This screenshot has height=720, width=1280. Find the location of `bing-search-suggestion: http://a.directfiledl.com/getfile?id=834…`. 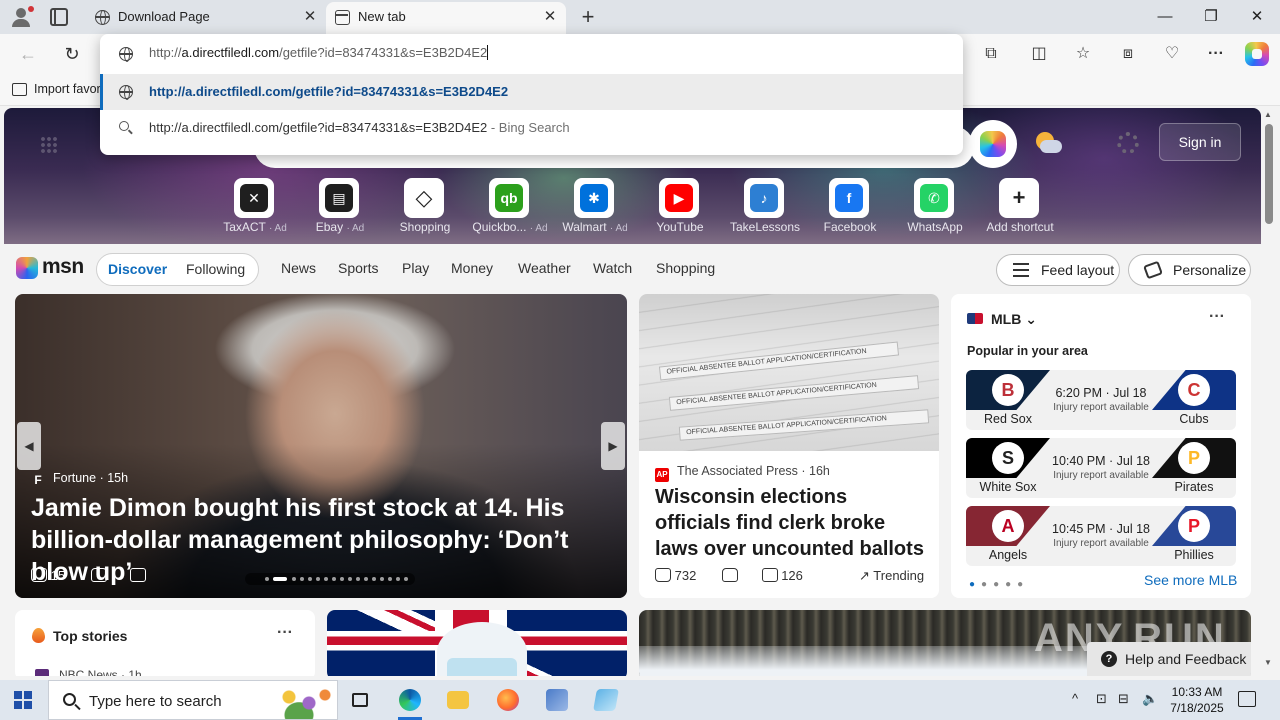

bing-search-suggestion: http://a.directfiledl.com/getfile?id=834… is located at coordinates (531, 128).